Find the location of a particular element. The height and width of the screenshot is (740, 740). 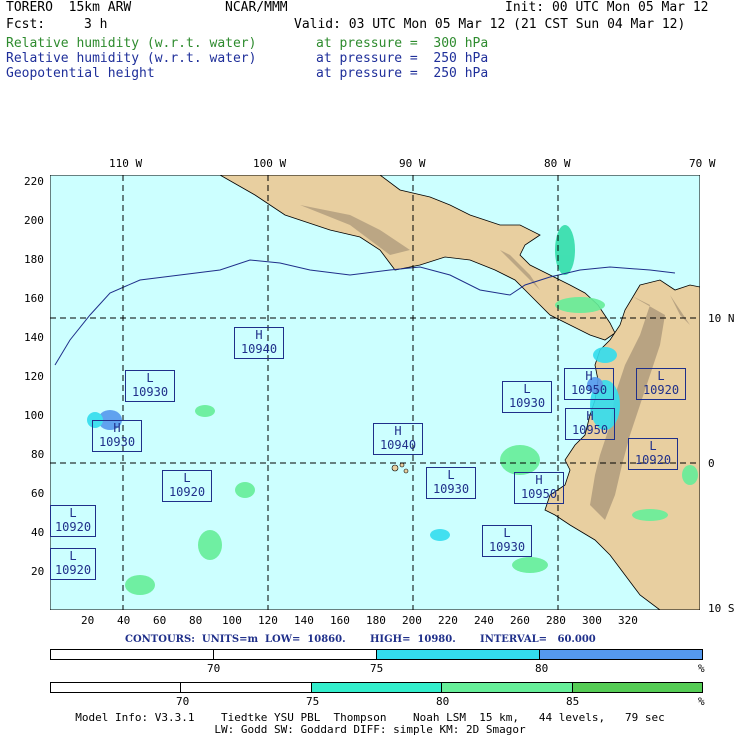

x-tick: 200 is located at coordinates (412, 620).